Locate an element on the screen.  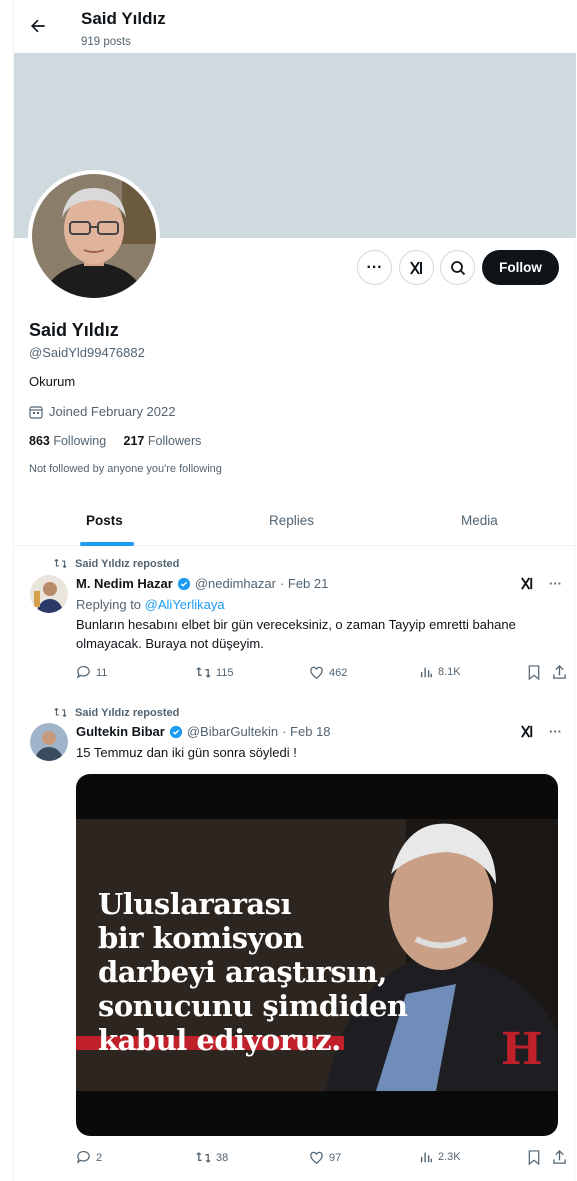
post-actions: 11 115 462 8.1K is located at coordinates (321, 675).